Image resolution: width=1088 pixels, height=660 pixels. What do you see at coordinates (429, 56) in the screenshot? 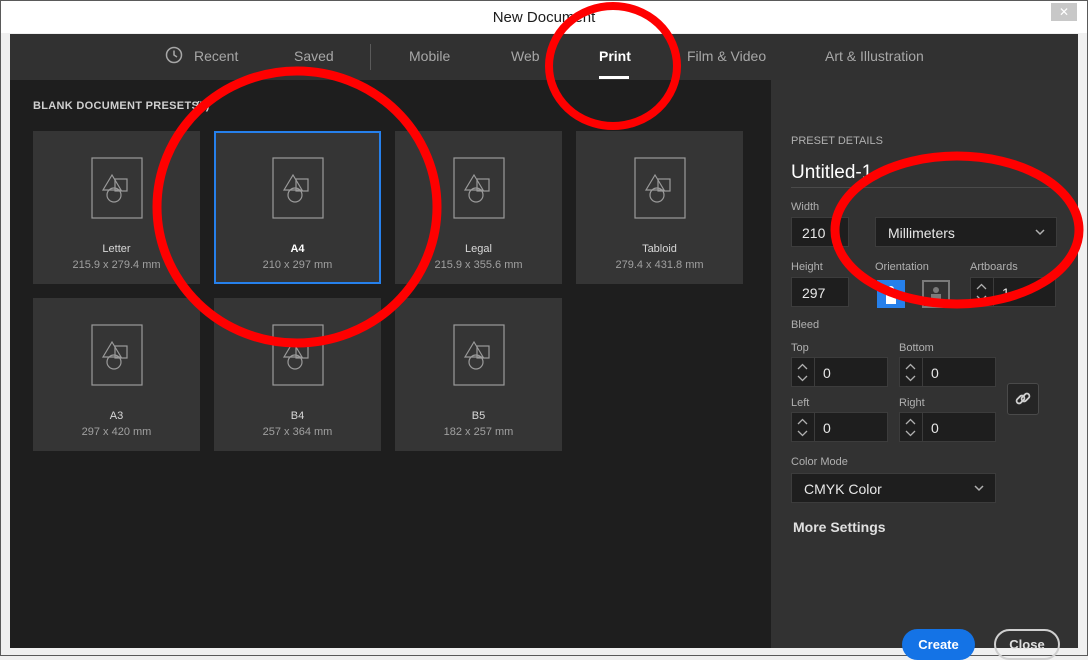
I see `tab-mobile: Mobile` at bounding box center [429, 56].